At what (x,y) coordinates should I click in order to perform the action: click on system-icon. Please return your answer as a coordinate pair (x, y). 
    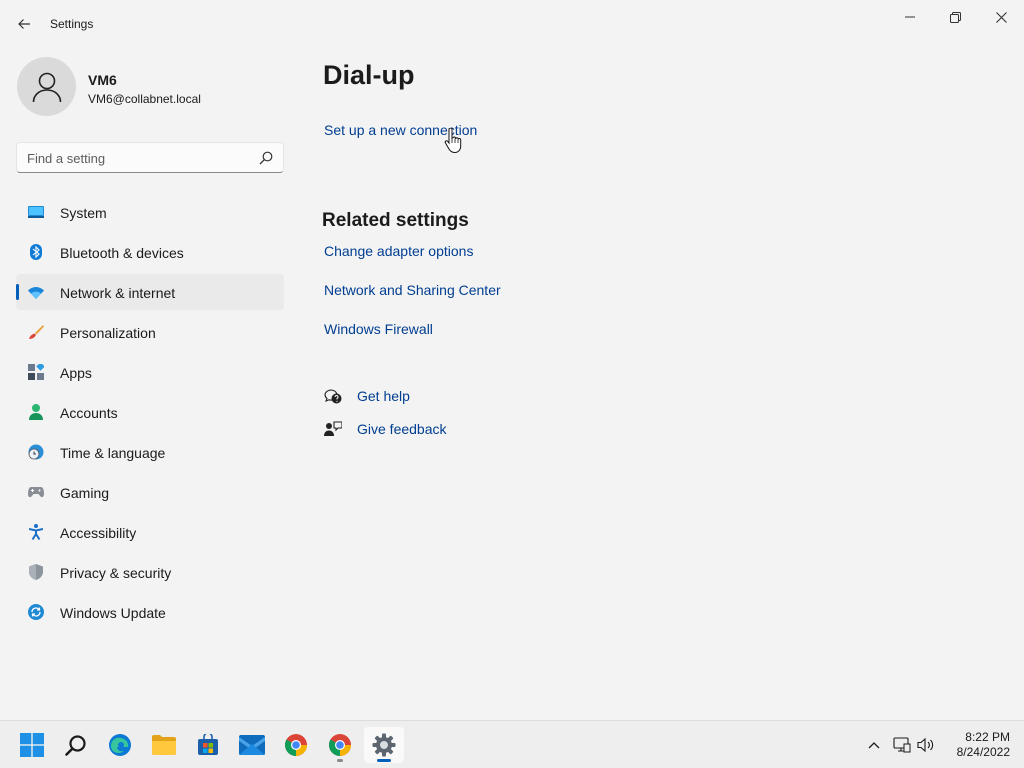
    Looking at the image, I should click on (36, 212).